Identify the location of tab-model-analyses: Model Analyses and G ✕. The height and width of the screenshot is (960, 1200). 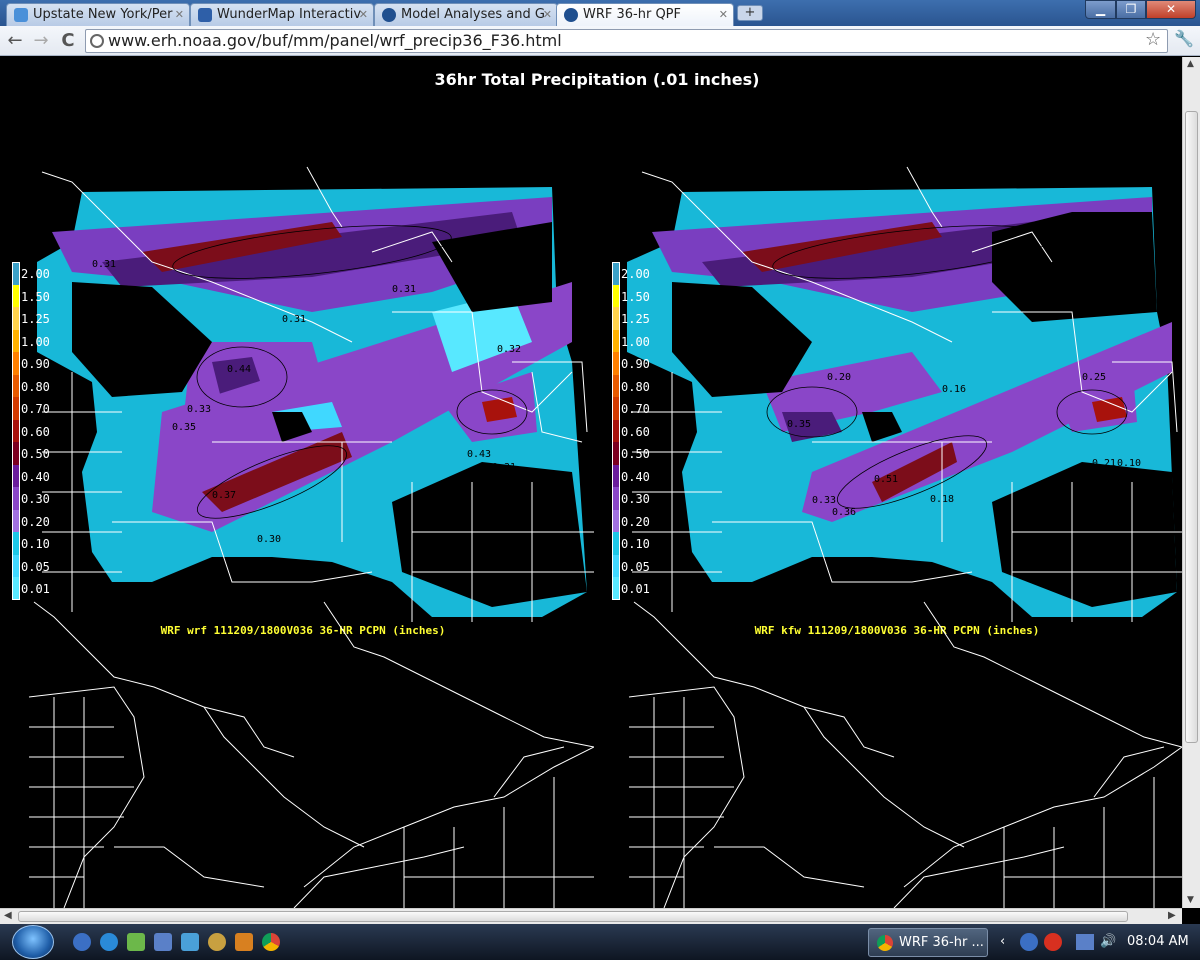
(466, 14).